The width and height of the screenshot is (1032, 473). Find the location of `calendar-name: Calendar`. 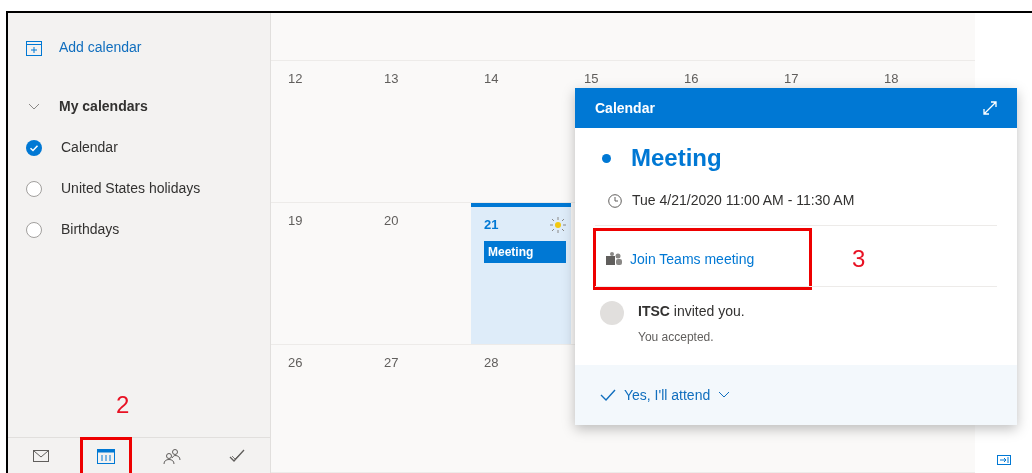

calendar-name: Calendar is located at coordinates (89, 147).